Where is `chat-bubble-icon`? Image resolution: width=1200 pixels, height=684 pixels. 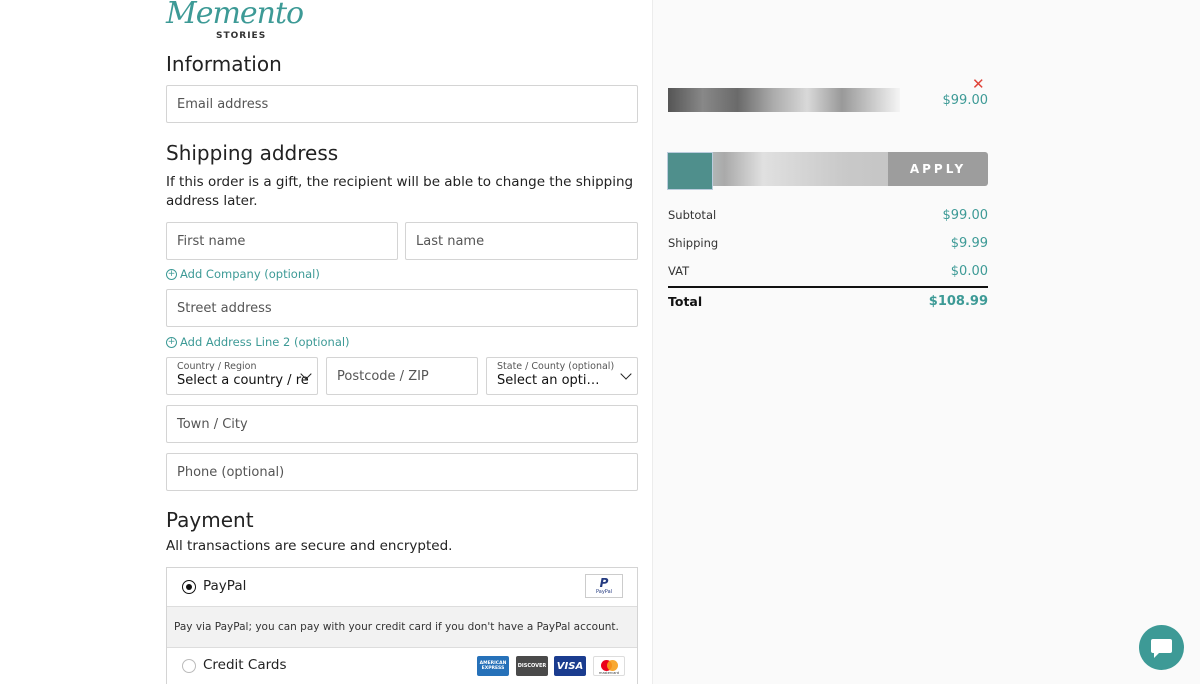 chat-bubble-icon is located at coordinates (1161, 648).